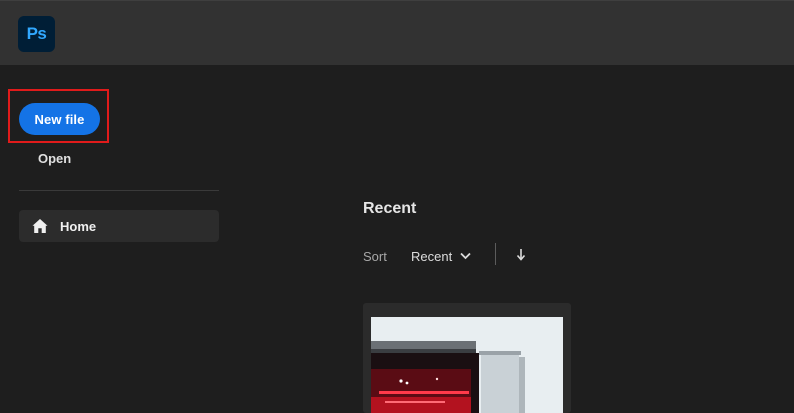 This screenshot has width=794, height=413. Describe the element at coordinates (40, 226) in the screenshot. I see `home-icon` at that location.